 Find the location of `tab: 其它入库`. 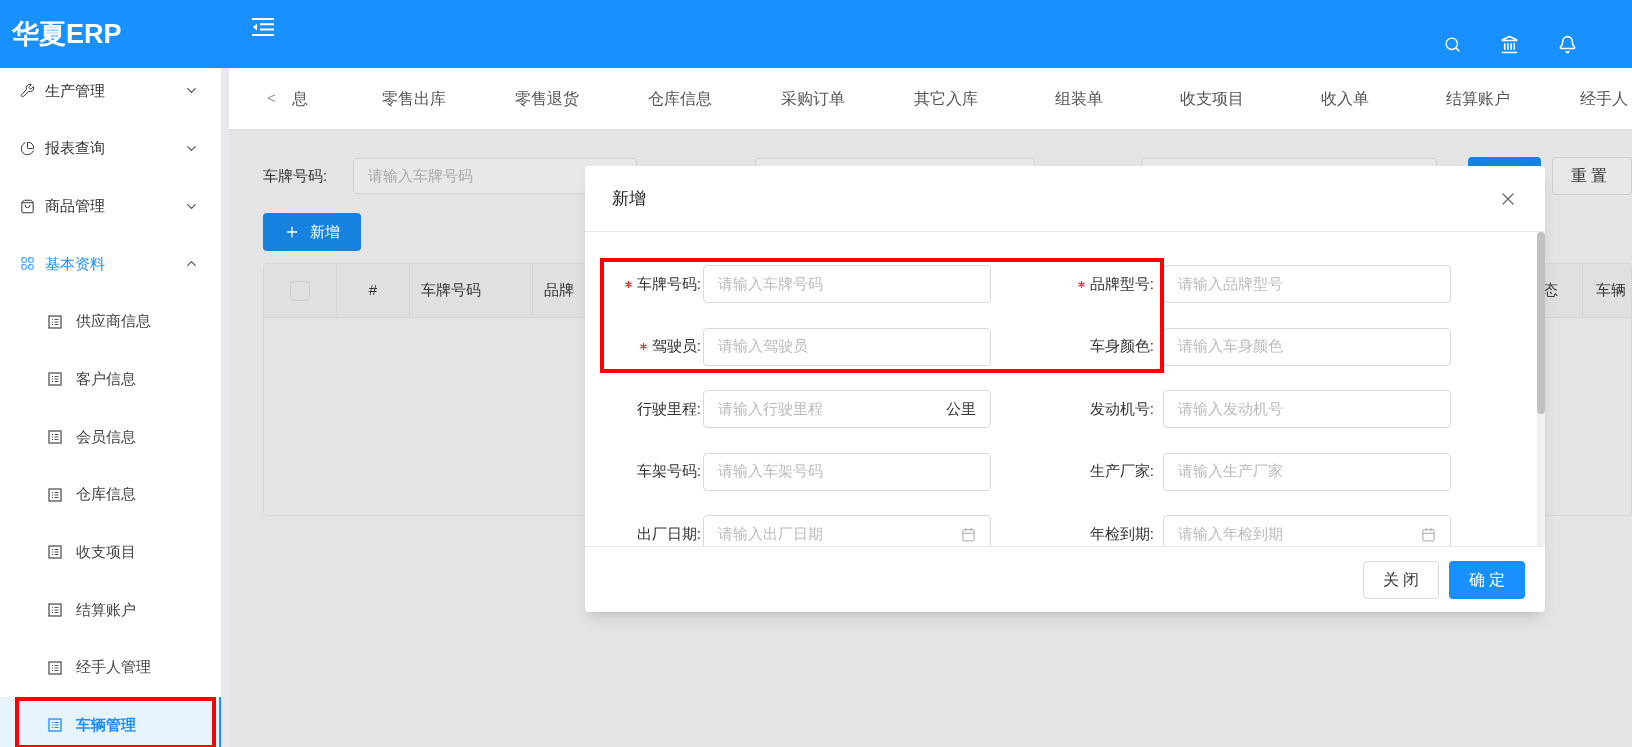

tab: 其它入库 is located at coordinates (946, 98).